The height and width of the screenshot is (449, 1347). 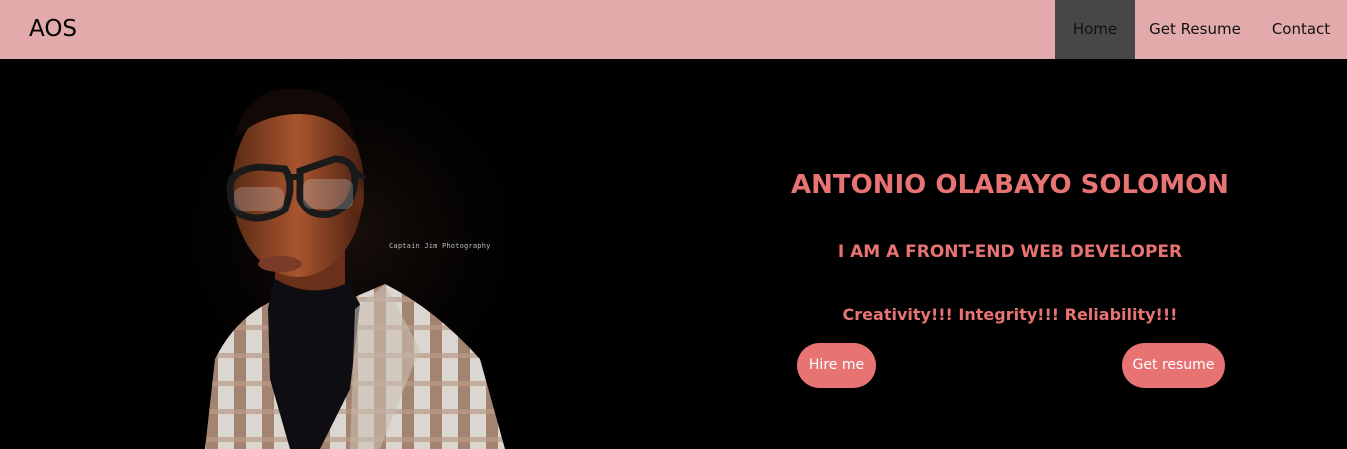 I want to click on brand-logo: AOS, so click(x=53, y=29).